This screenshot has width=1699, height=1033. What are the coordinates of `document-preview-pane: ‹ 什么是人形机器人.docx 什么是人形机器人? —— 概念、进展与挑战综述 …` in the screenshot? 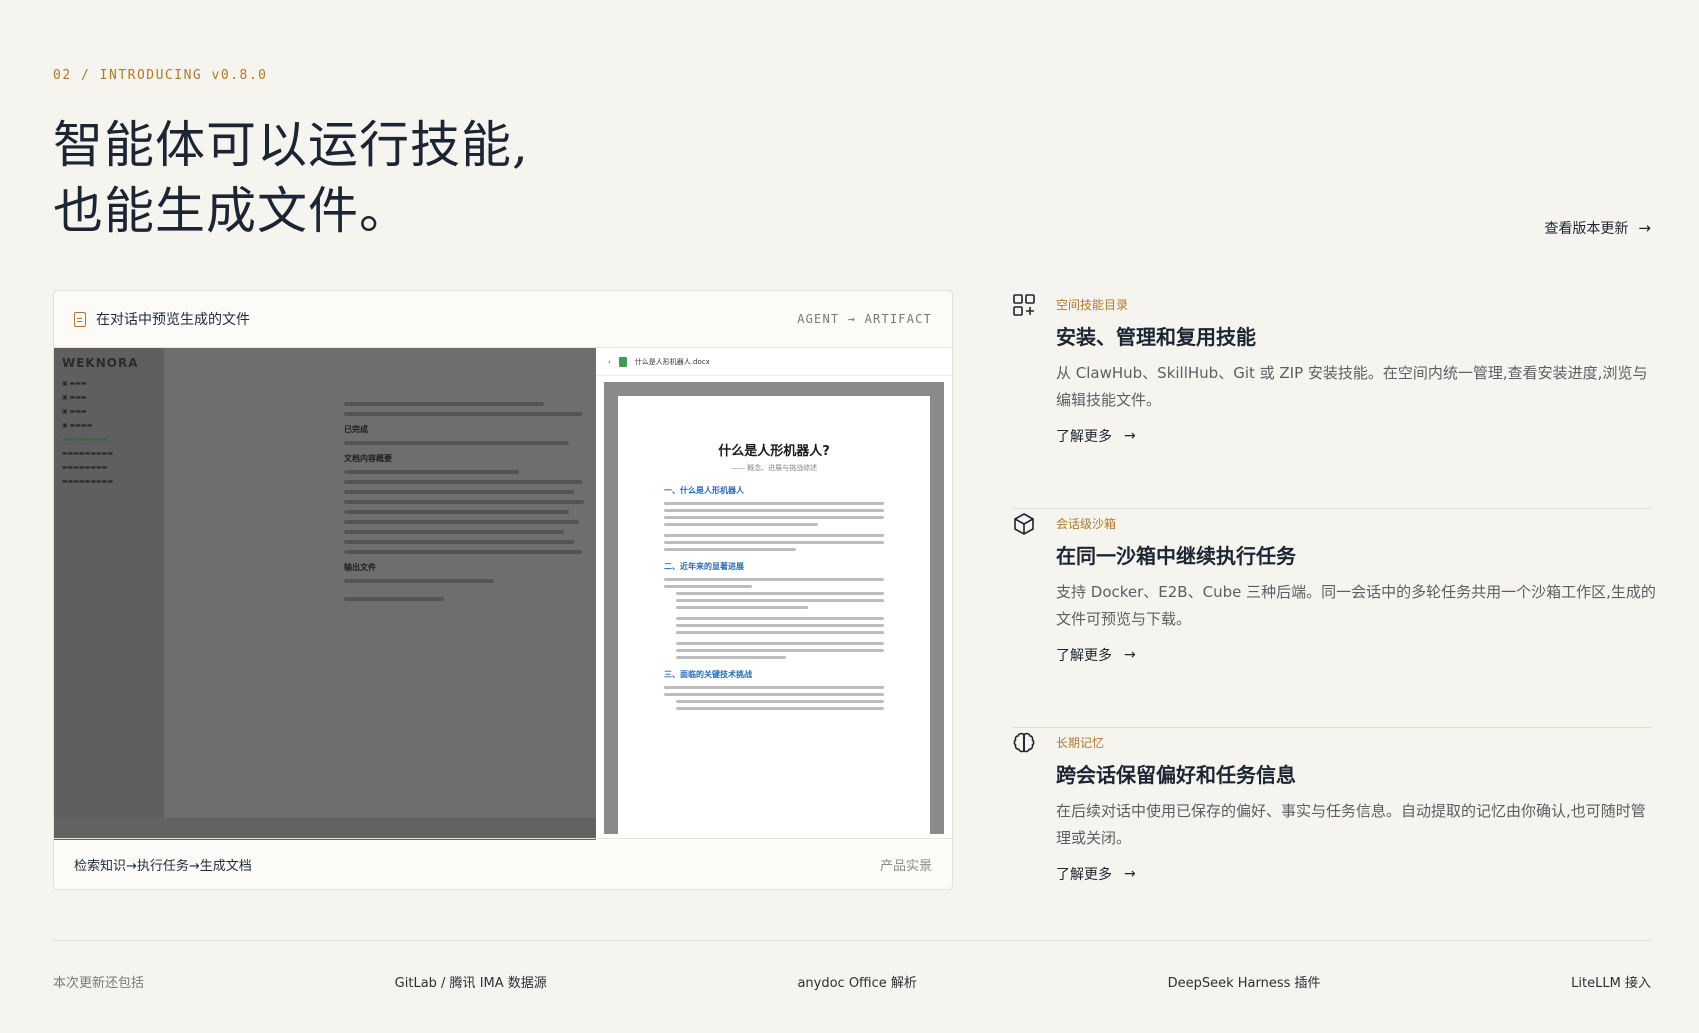 It's located at (774, 594).